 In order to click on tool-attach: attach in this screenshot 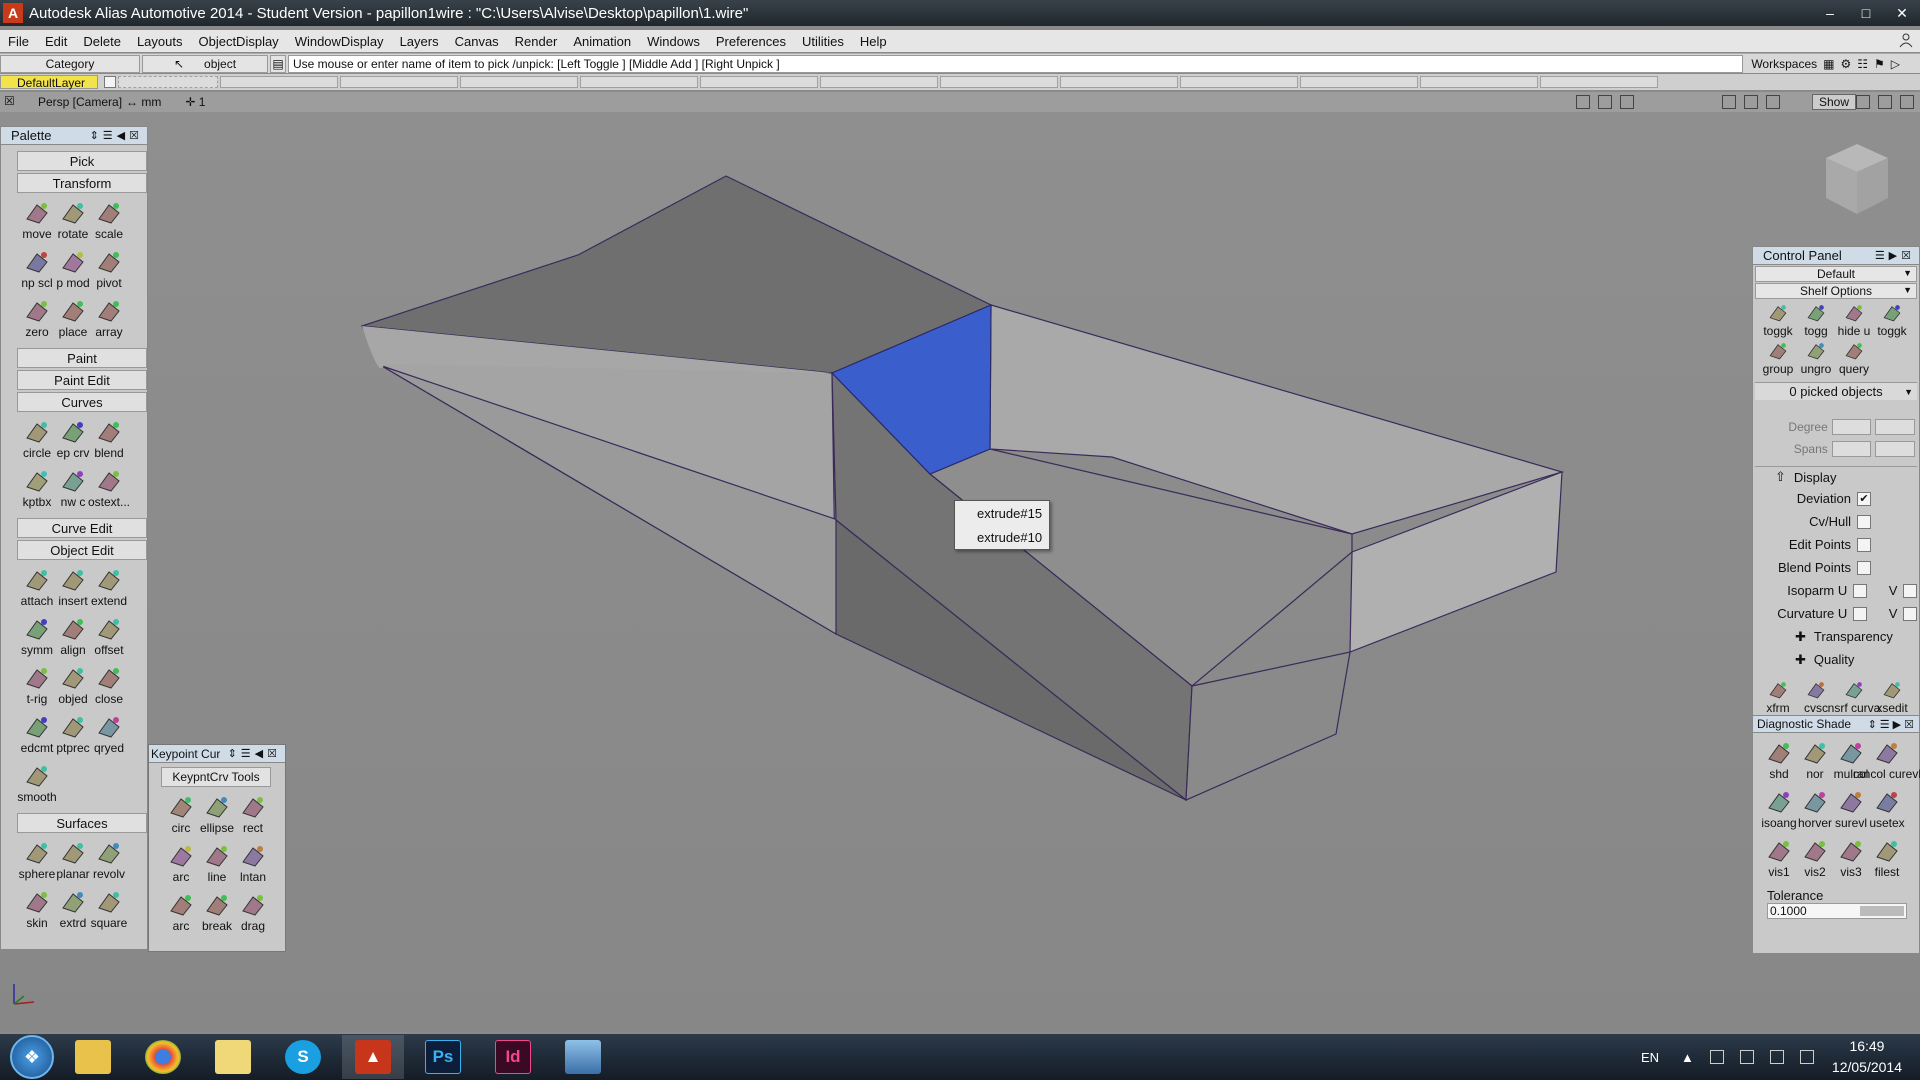, I will do `click(37, 588)`.